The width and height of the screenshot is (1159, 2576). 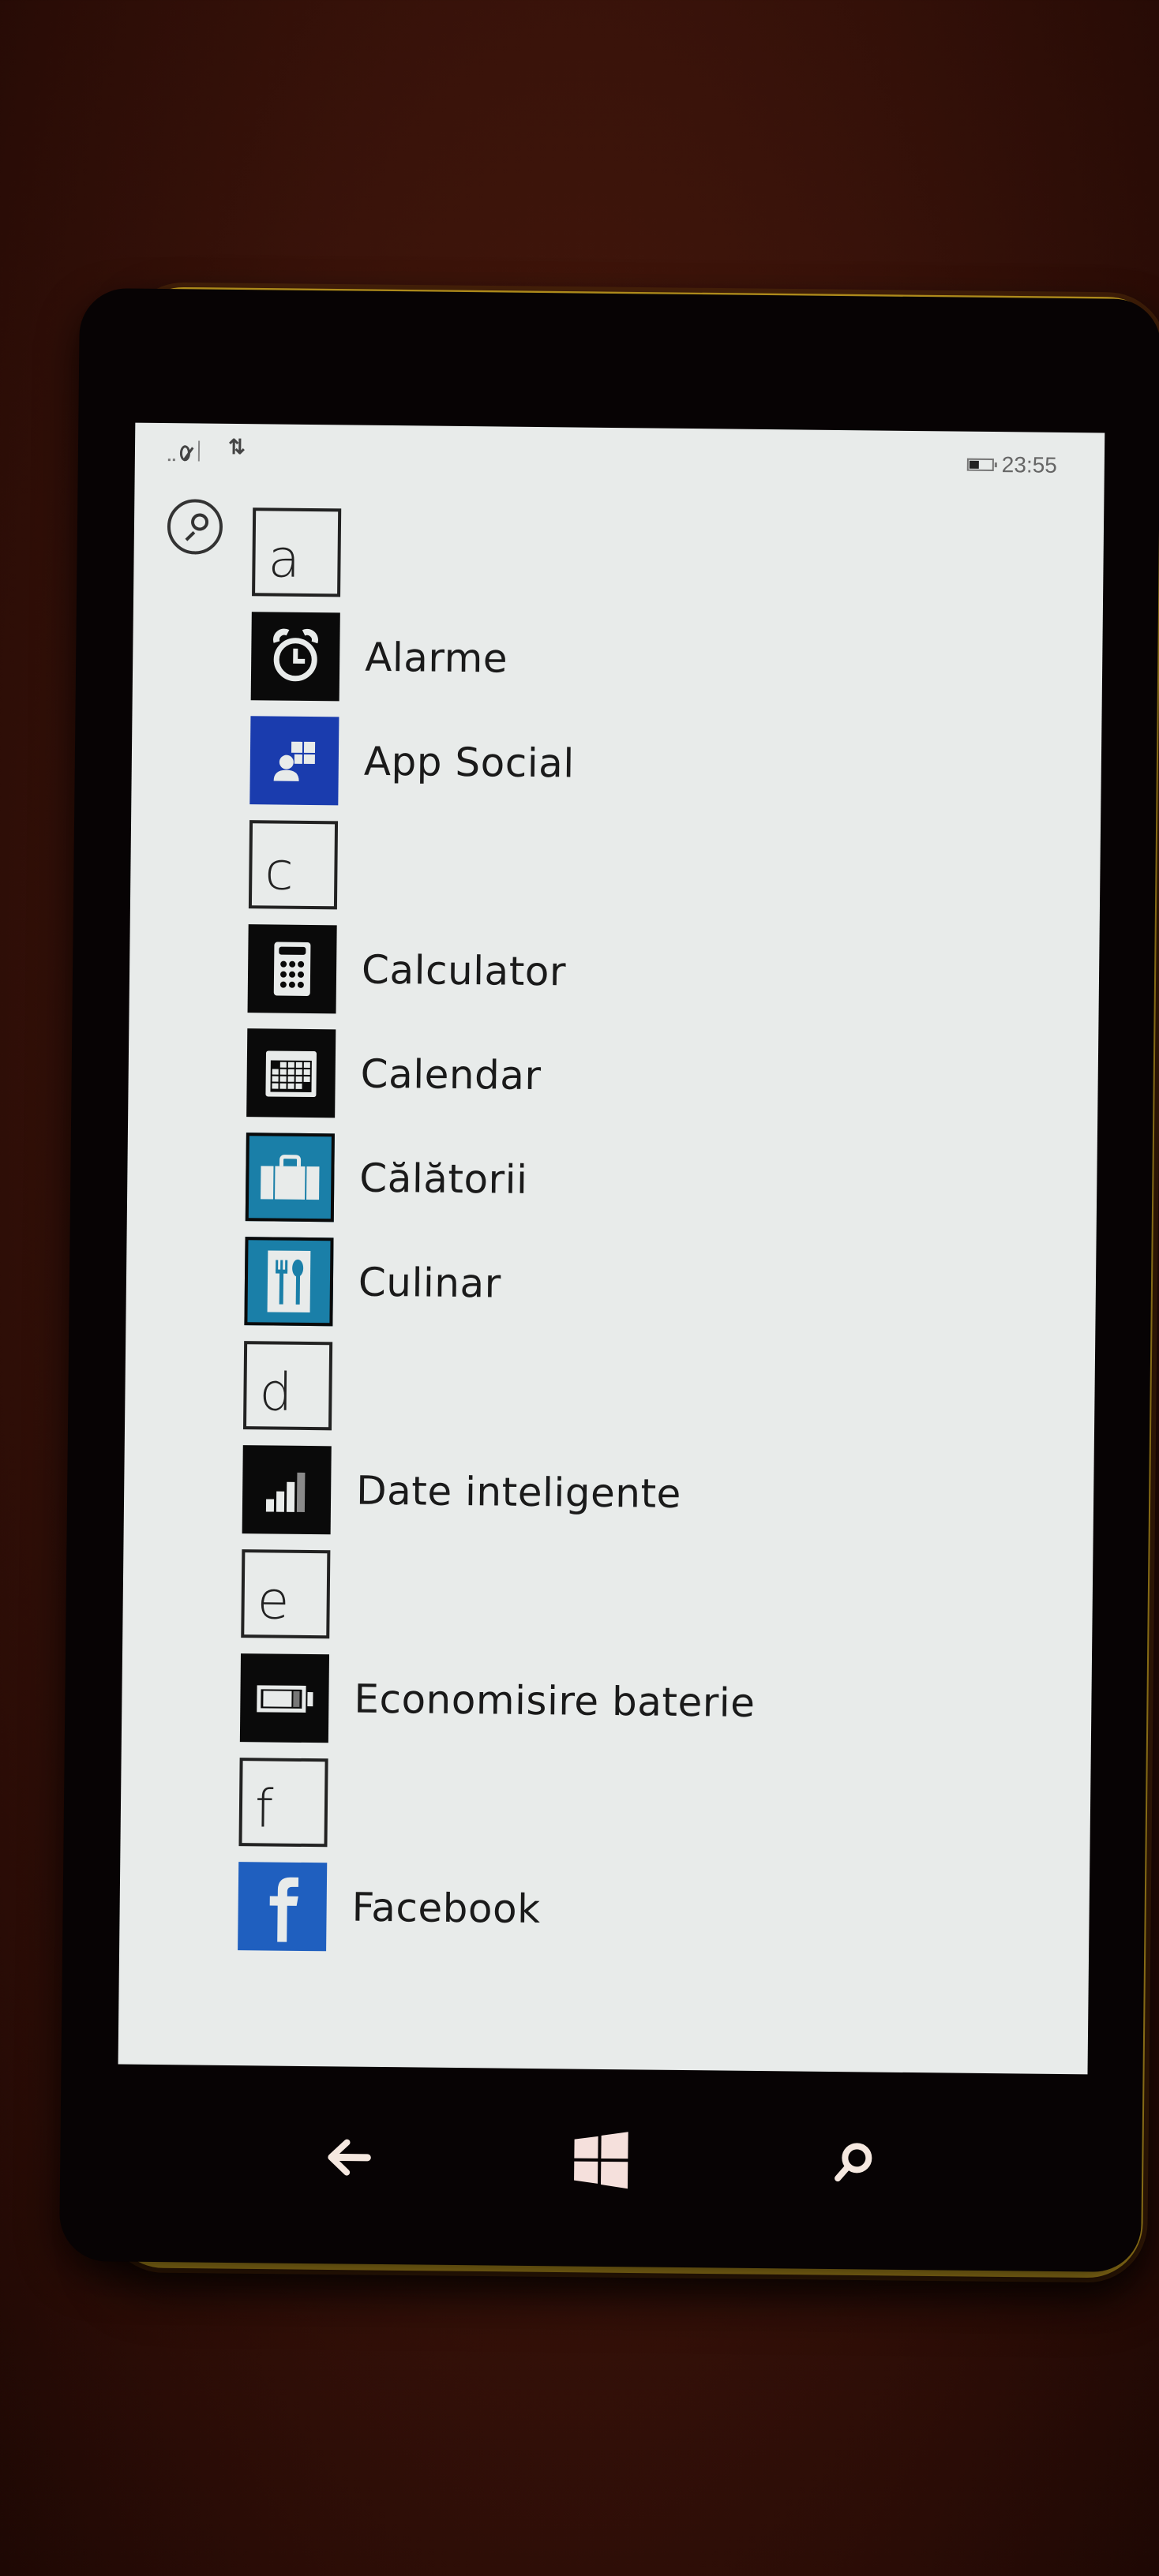 What do you see at coordinates (284, 559) in the screenshot?
I see `group-letter: a` at bounding box center [284, 559].